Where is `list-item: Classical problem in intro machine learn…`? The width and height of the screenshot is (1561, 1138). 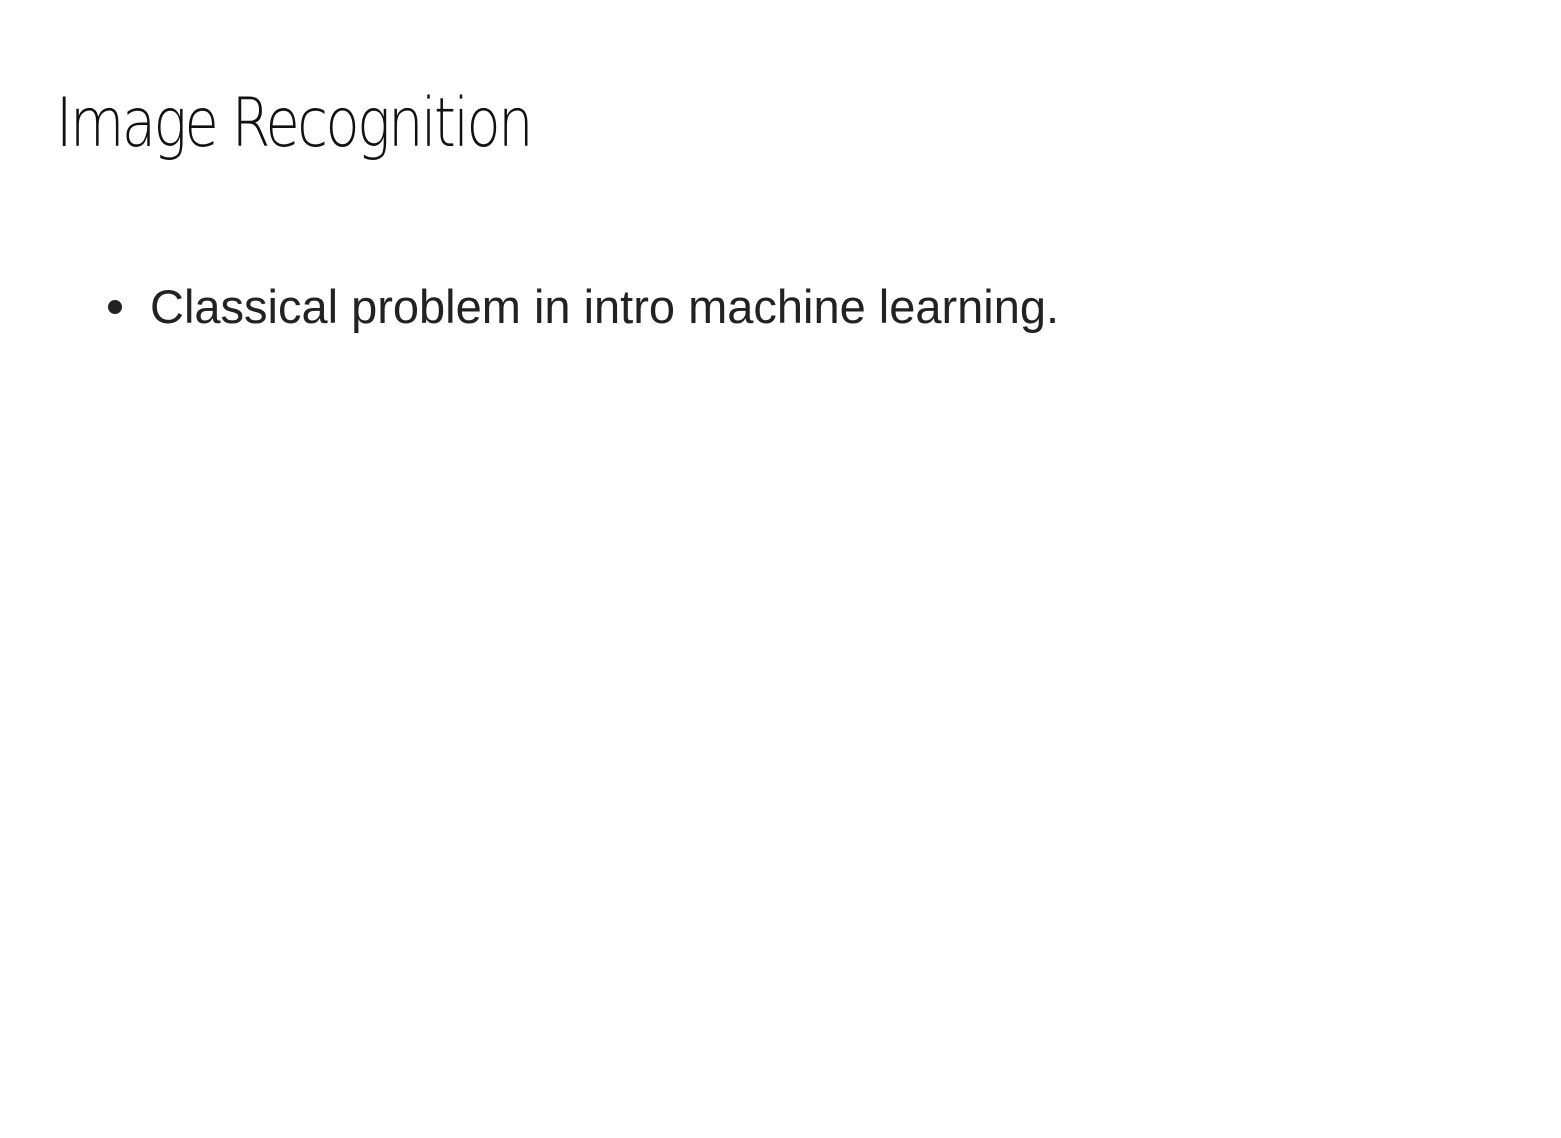
list-item: Classical problem in intro machine learn… is located at coordinates (584, 307).